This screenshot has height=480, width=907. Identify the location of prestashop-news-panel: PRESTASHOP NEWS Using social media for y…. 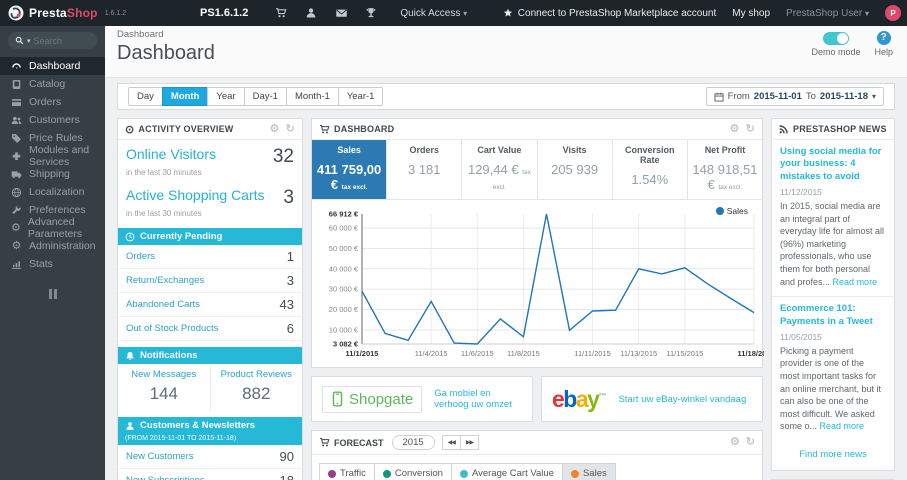
(833, 295).